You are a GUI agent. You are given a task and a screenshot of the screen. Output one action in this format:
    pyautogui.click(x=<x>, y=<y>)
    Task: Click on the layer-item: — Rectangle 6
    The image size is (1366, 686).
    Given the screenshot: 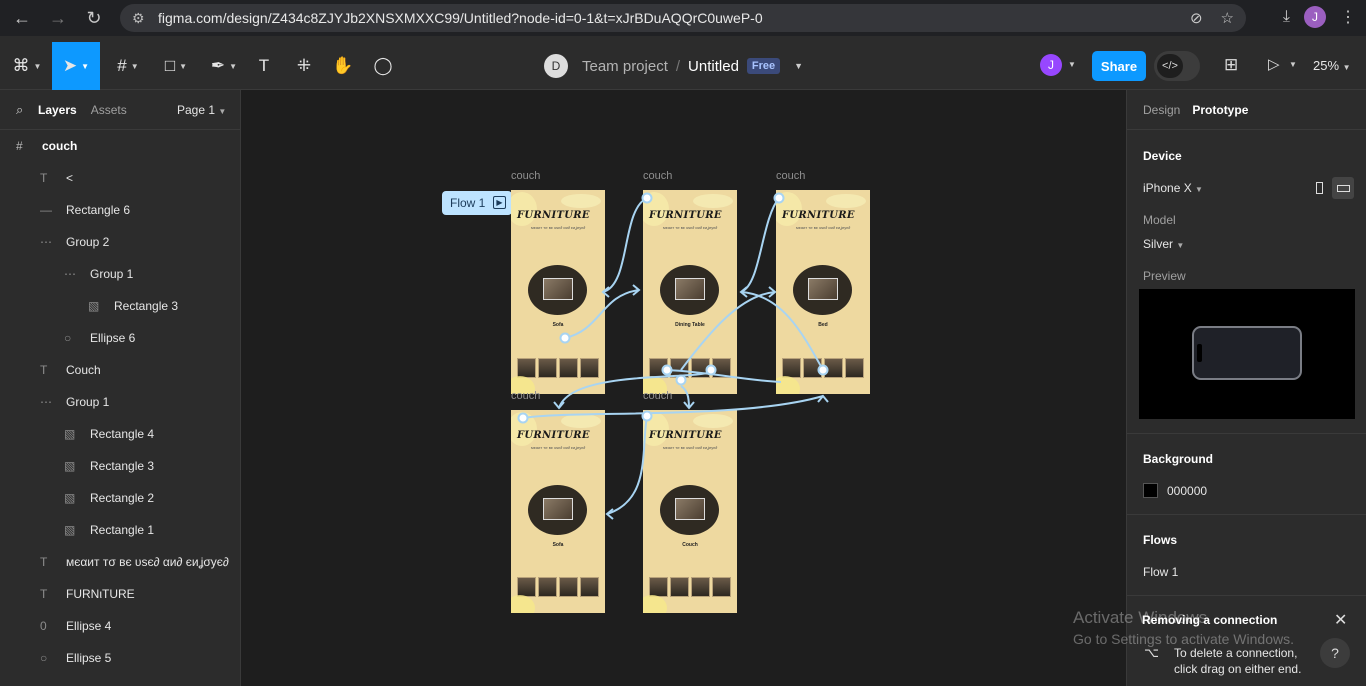 What is the action you would take?
    pyautogui.click(x=85, y=210)
    